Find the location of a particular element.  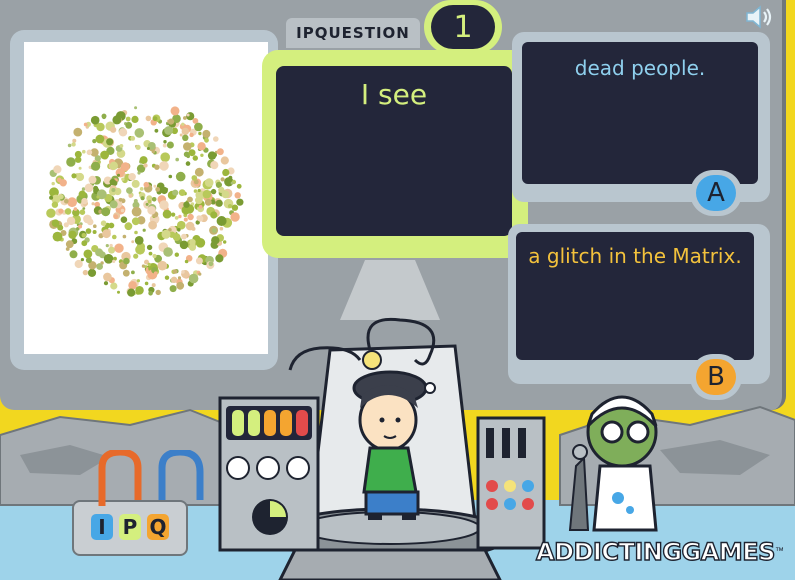

answer-a-text: dead people. is located at coordinates (640, 68).